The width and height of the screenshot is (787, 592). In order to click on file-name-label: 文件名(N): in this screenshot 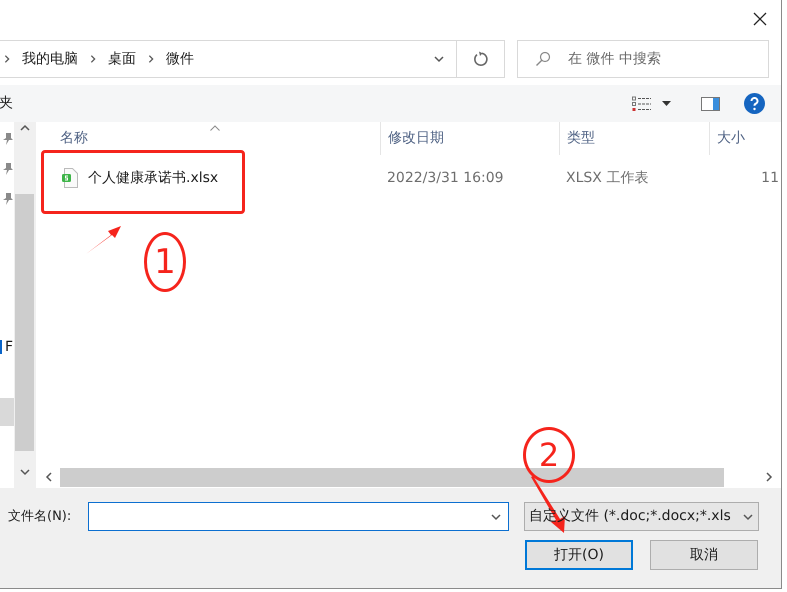, I will do `click(40, 517)`.